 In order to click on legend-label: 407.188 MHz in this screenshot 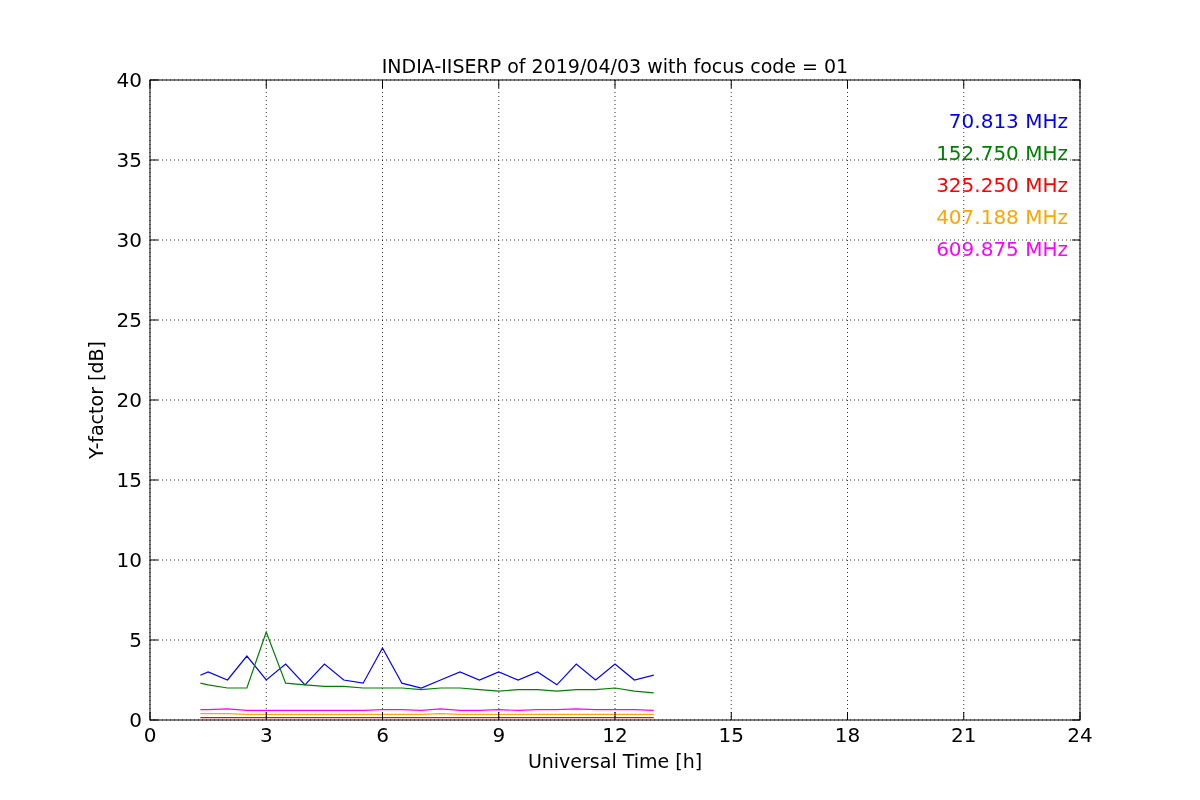, I will do `click(1002, 217)`.